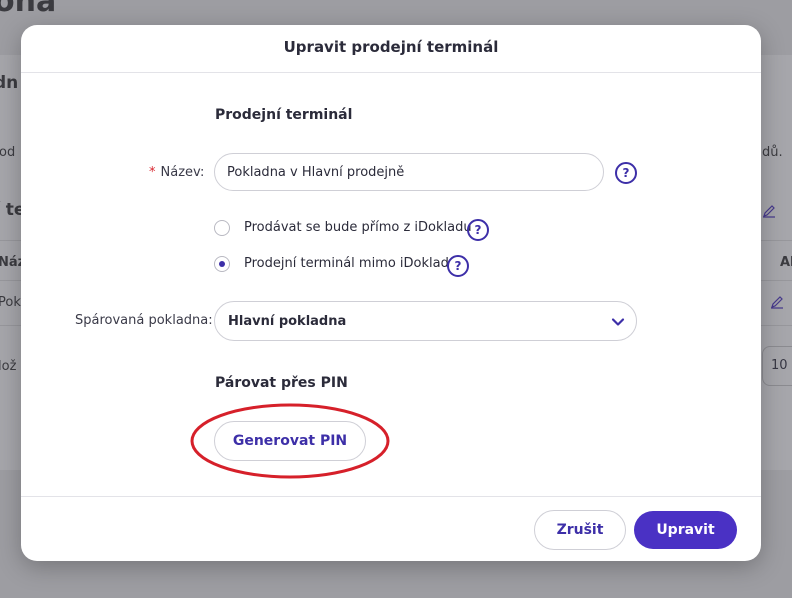  Describe the element at coordinates (391, 496) in the screenshot. I see `dialog-footer-divider` at that location.